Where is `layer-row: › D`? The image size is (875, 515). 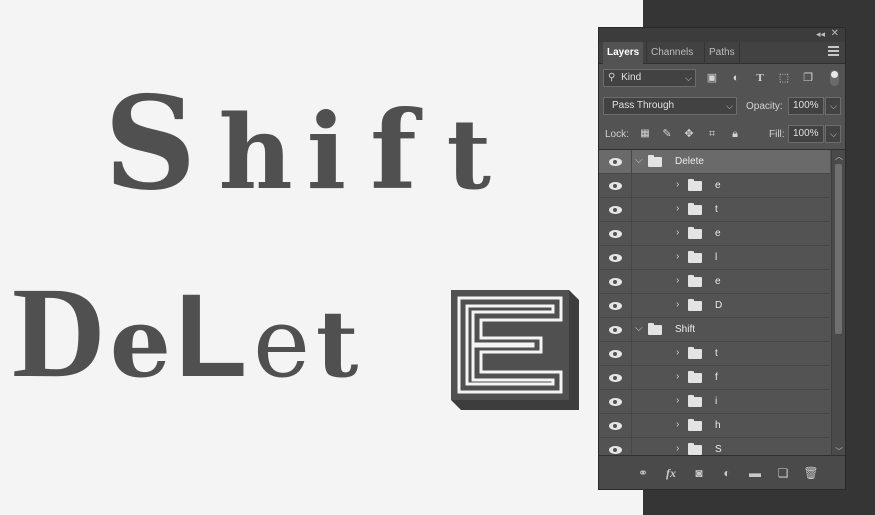
layer-row: › D is located at coordinates (714, 306).